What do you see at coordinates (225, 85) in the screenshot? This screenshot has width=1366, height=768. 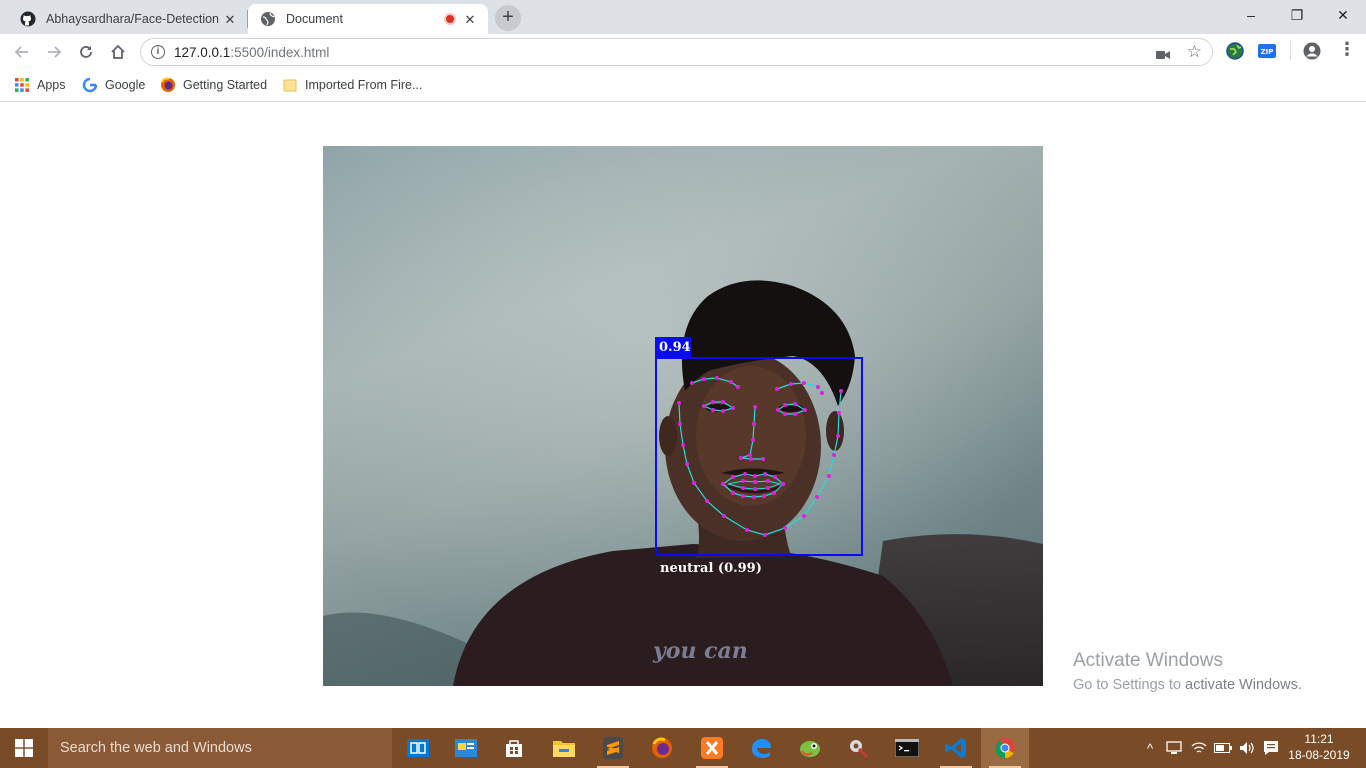 I see `bookmark-label: Getting Started` at bounding box center [225, 85].